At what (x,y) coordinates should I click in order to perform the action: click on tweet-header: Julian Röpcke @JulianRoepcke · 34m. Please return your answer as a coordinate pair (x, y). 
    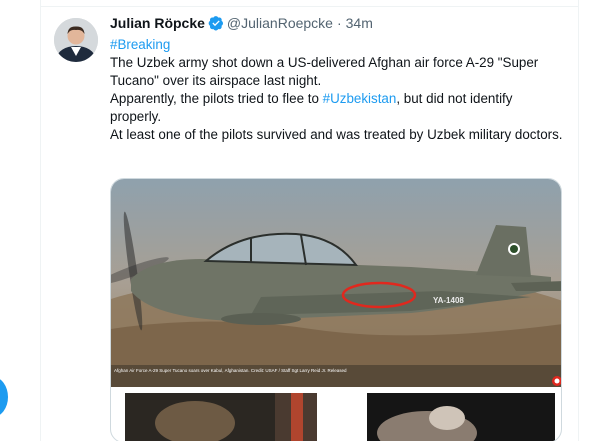
    Looking at the image, I should click on (337, 23).